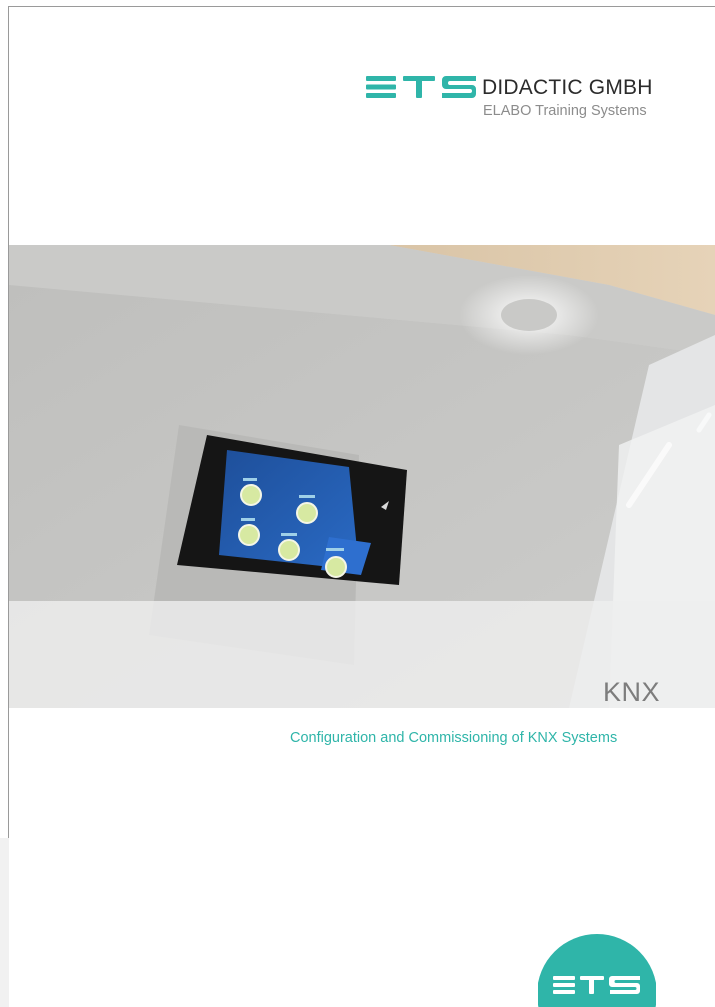 Image resolution: width=715 pixels, height=1007 pixels. Describe the element at coordinates (421, 87) in the screenshot. I see `ets-logo` at that location.